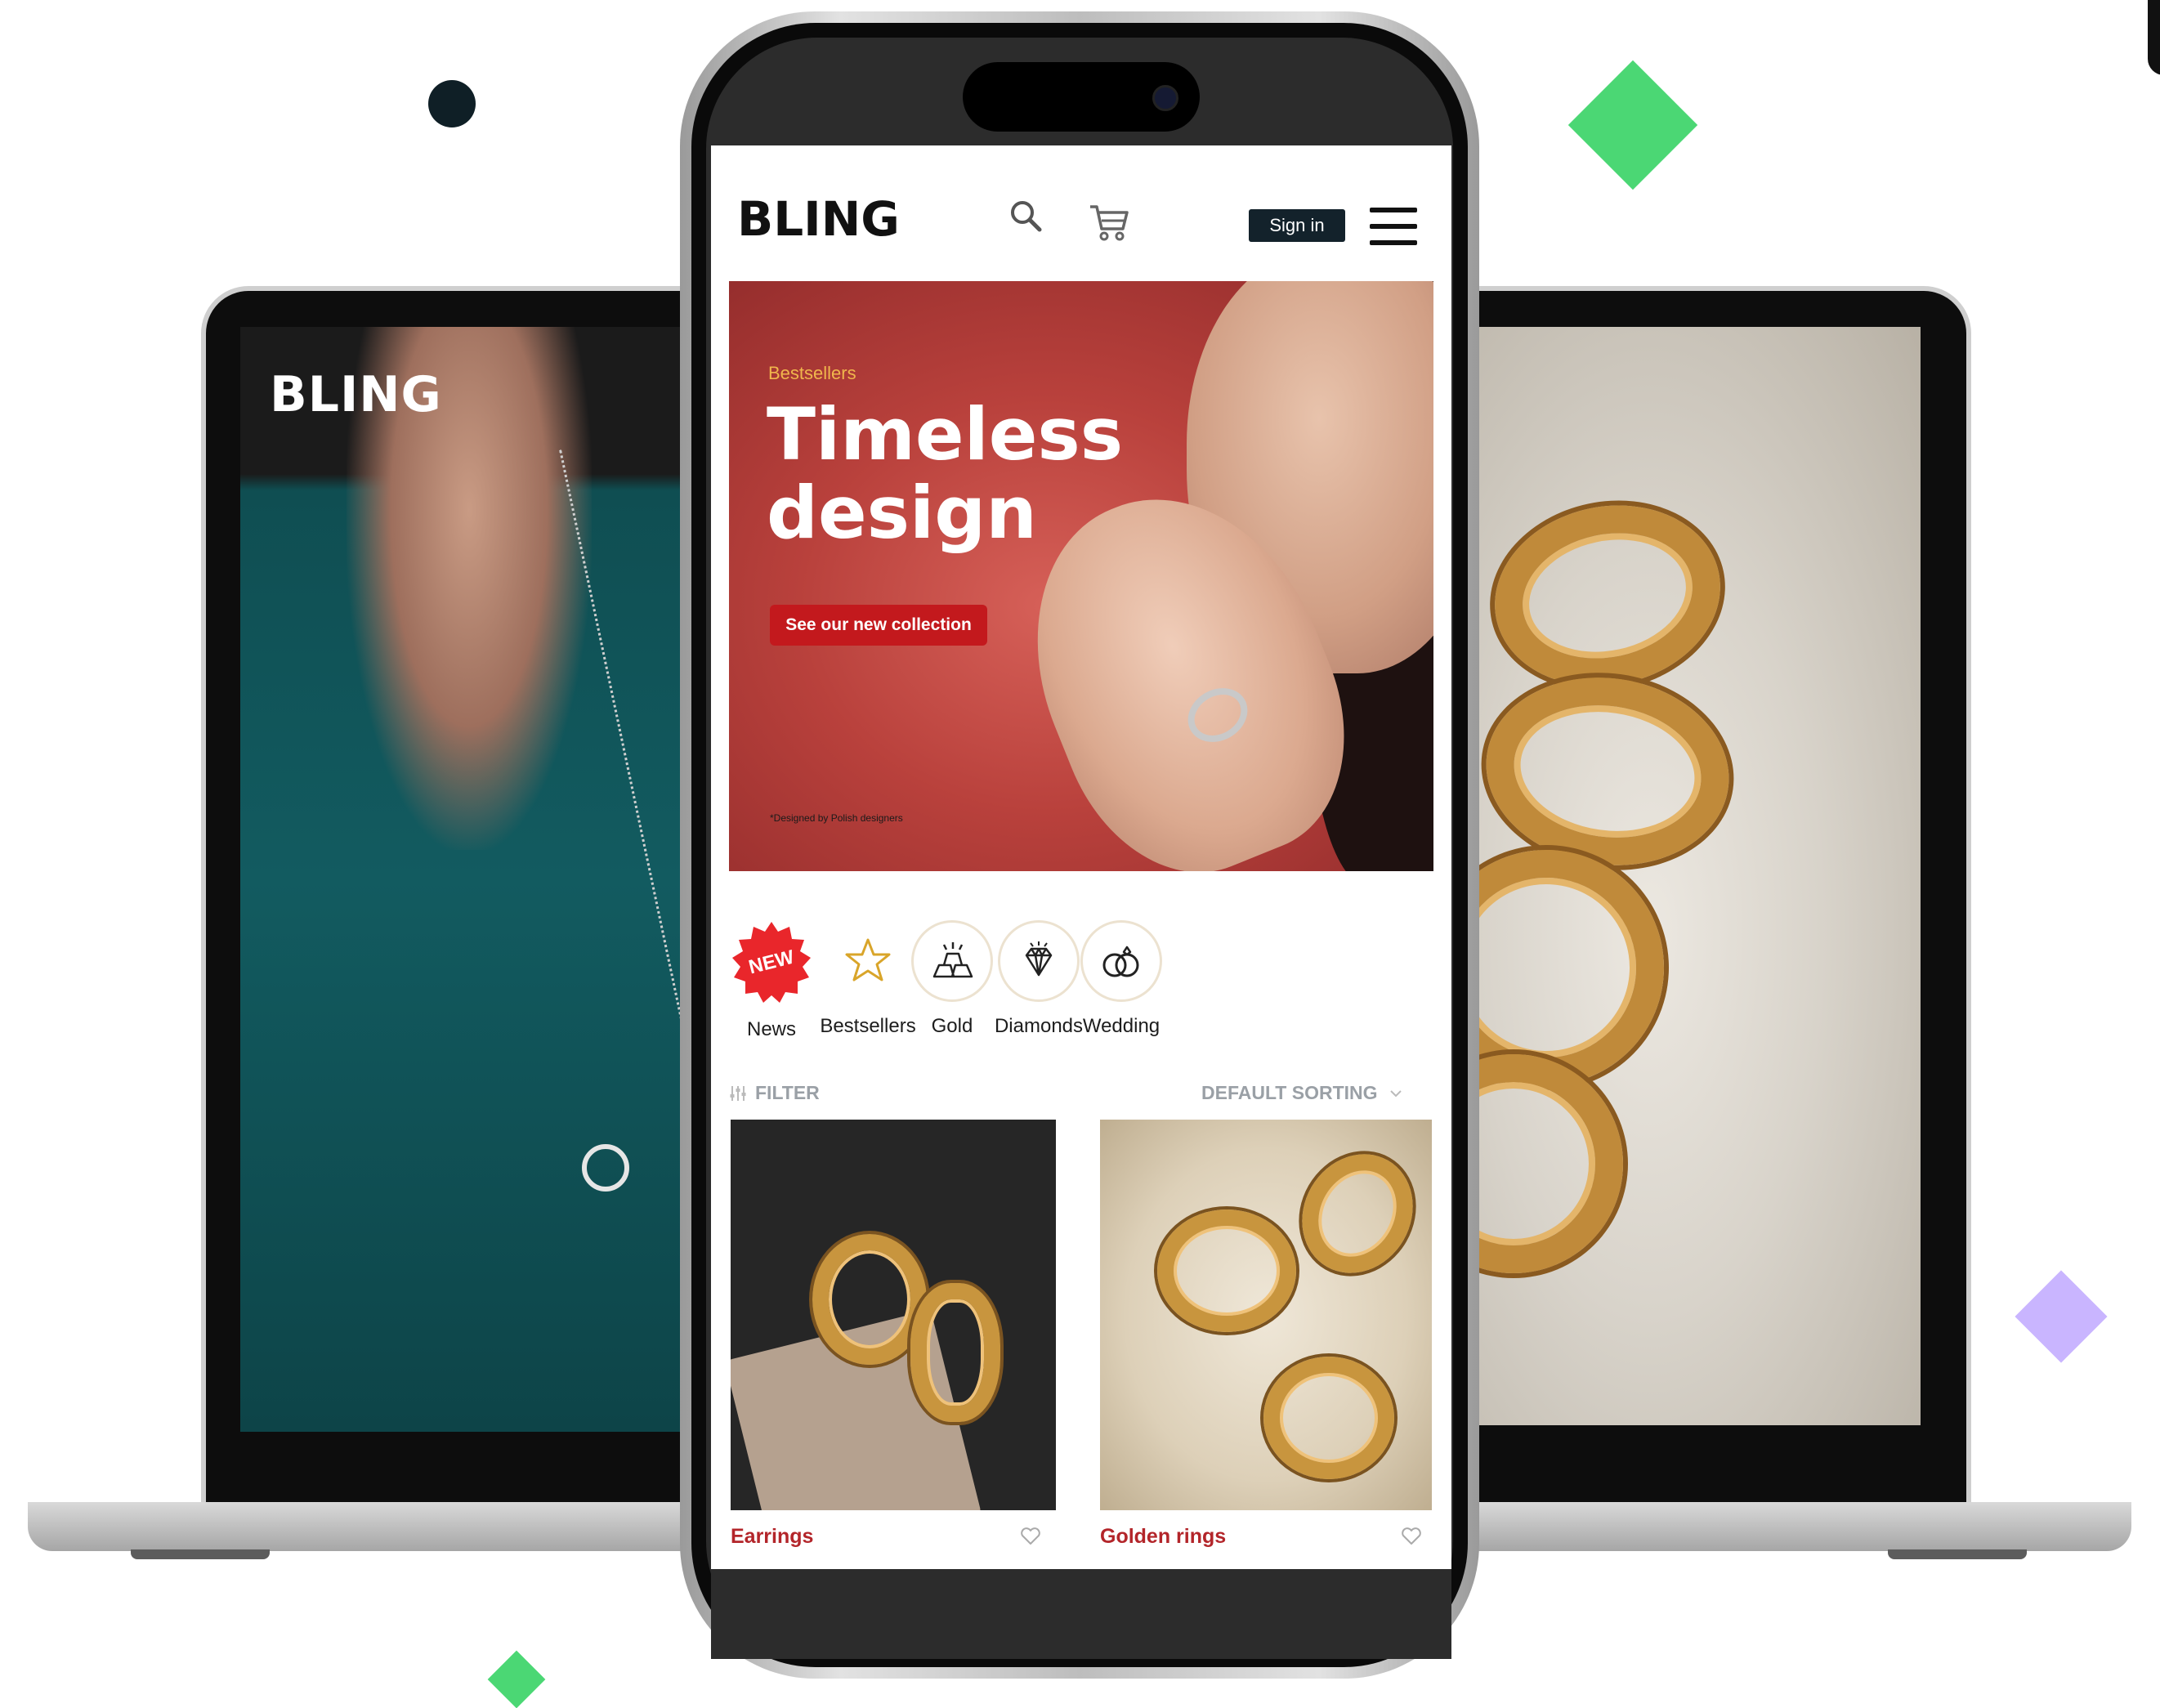 Image resolution: width=2160 pixels, height=1708 pixels. I want to click on decorative-green-diamond, so click(1633, 125).